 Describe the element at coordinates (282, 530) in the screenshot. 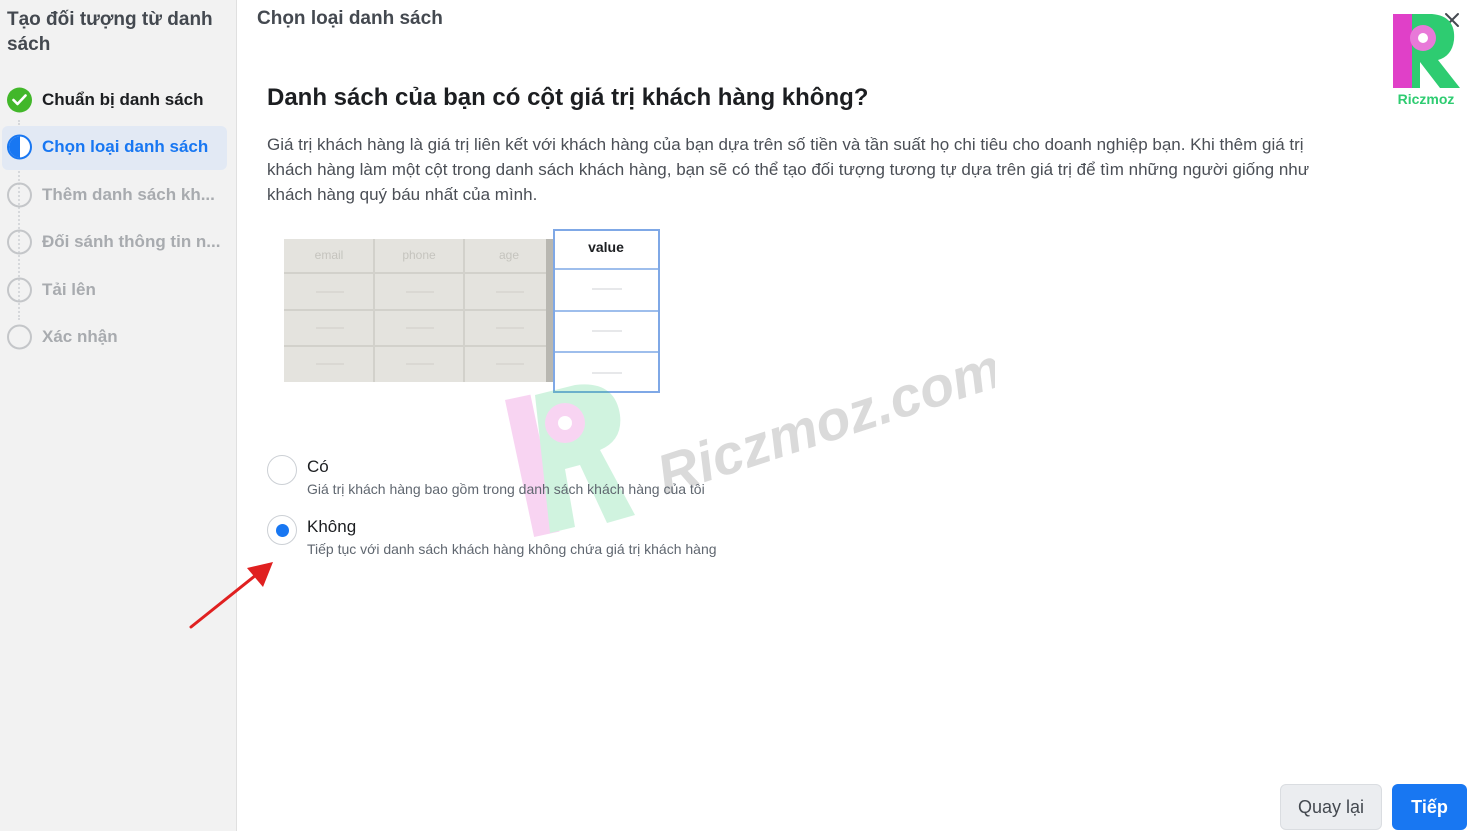

I see `radio-button-selected` at that location.